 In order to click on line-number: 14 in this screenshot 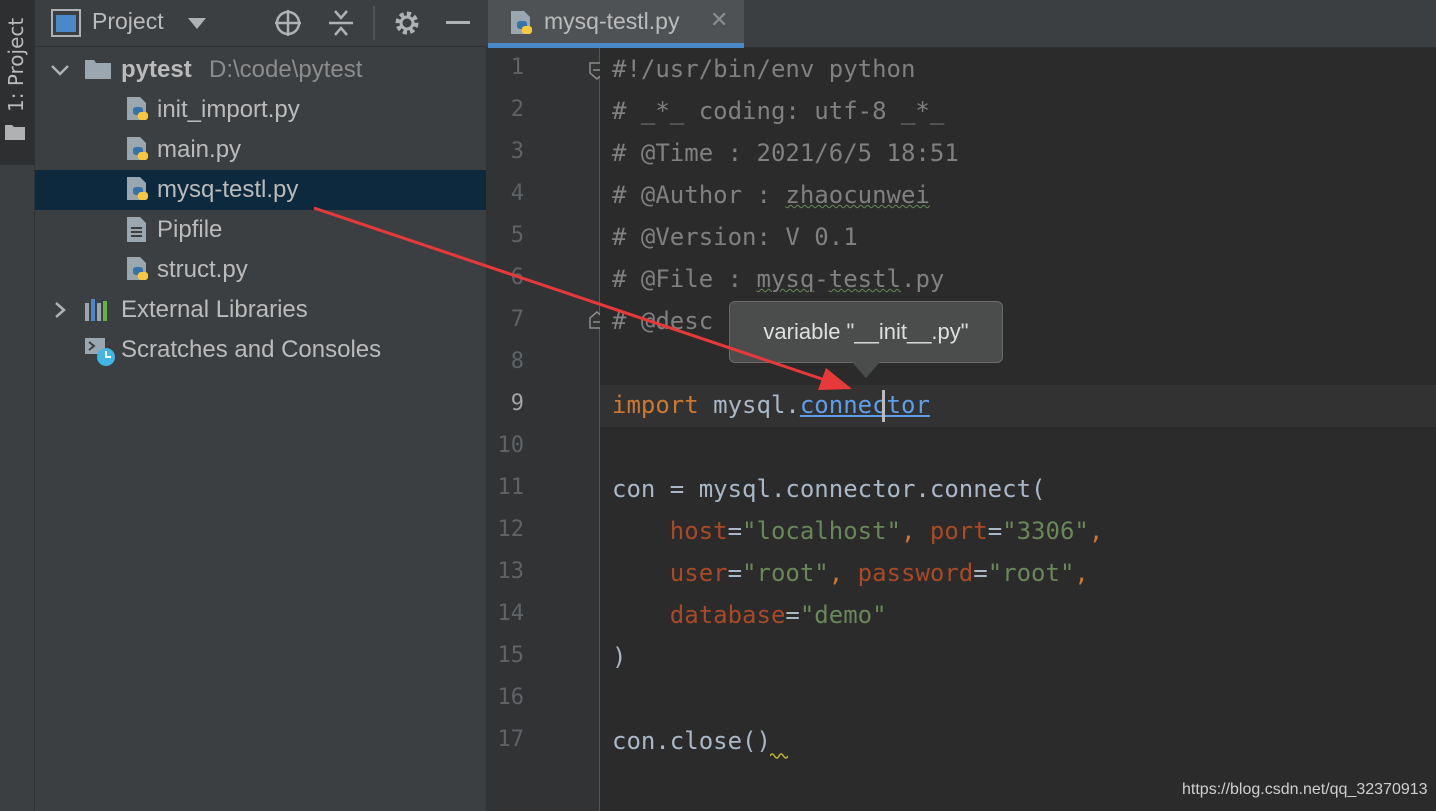, I will do `click(511, 613)`.